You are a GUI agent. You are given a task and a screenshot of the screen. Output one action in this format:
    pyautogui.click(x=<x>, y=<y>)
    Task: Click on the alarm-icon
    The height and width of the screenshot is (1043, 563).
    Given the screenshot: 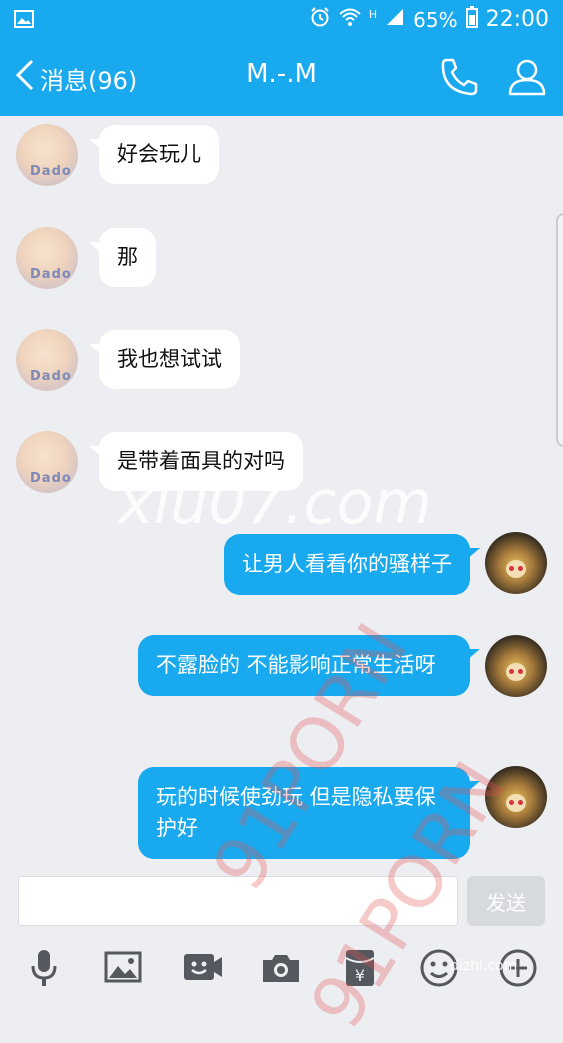 What is the action you would take?
    pyautogui.click(x=320, y=19)
    